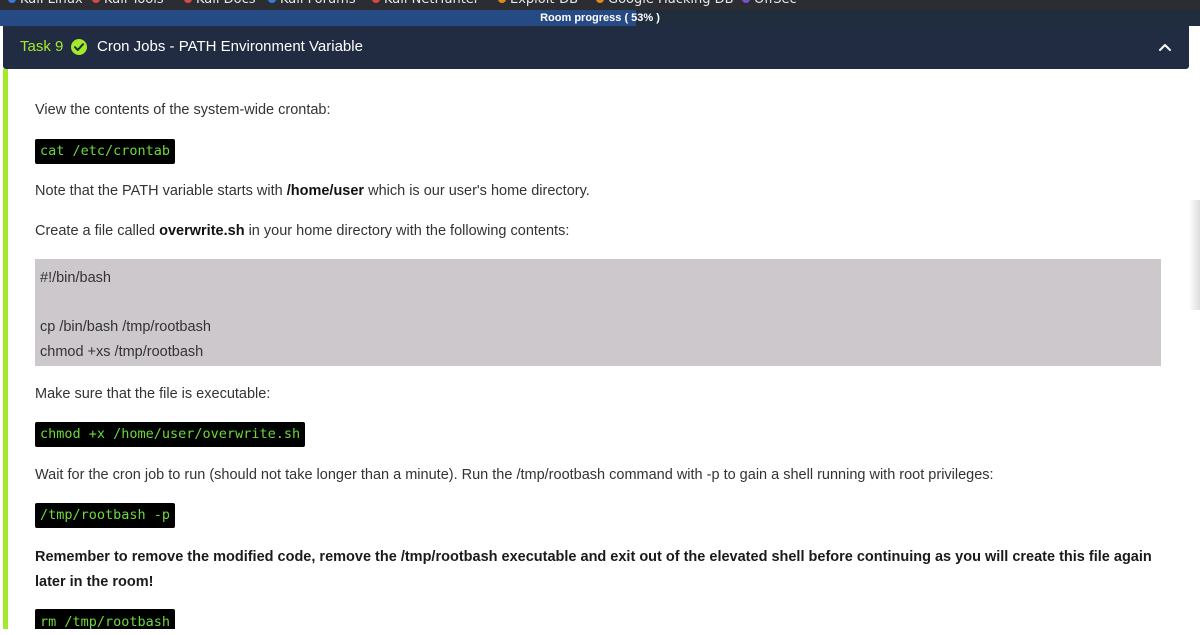  I want to click on check-circle-icon, so click(79, 47).